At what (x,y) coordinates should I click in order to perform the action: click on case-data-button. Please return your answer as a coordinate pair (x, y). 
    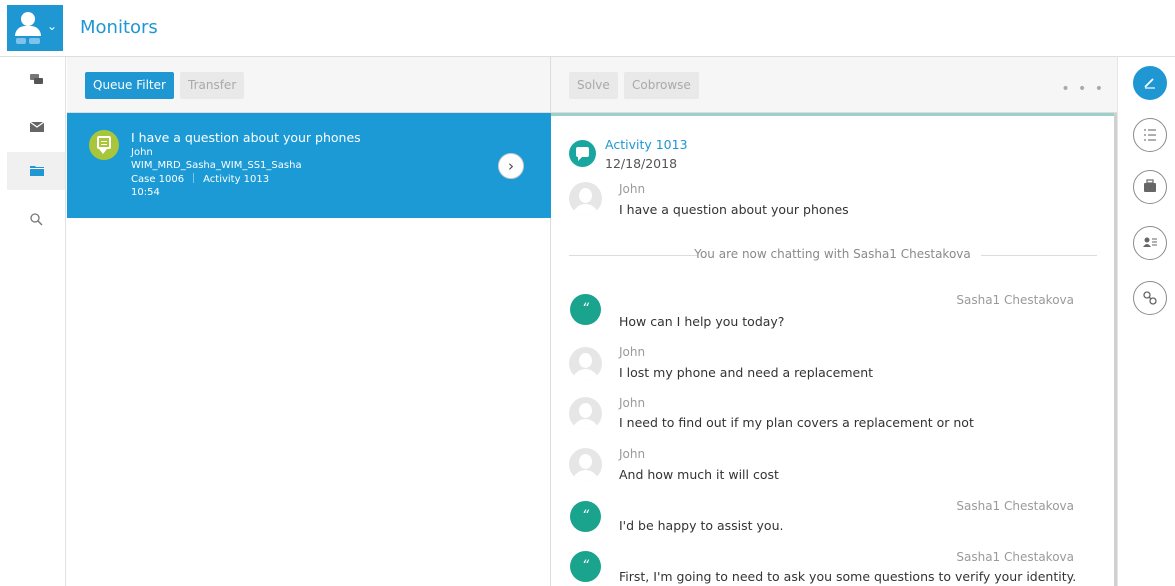
    Looking at the image, I should click on (1150, 135).